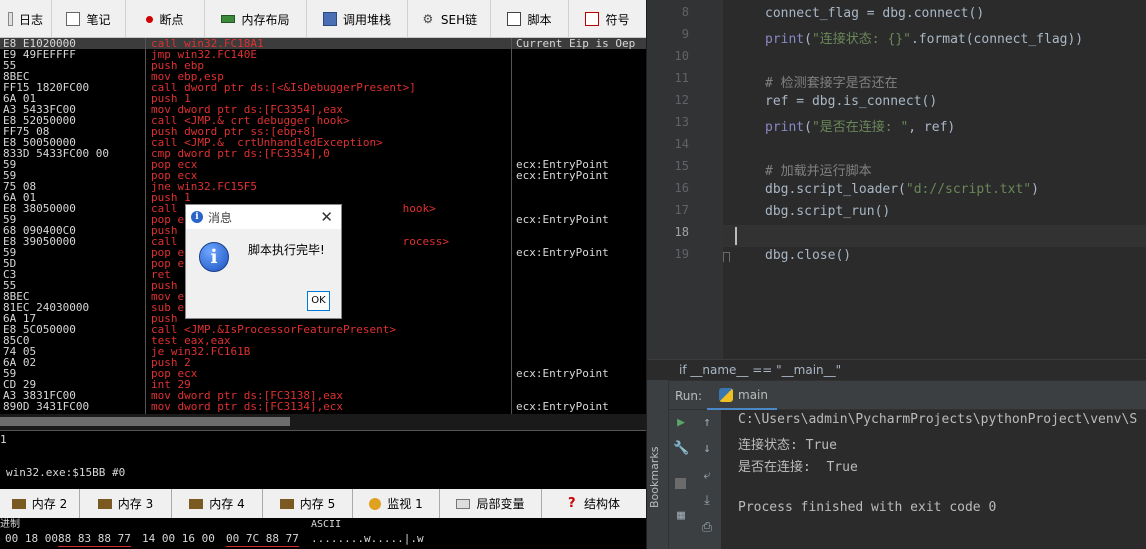 This screenshot has height=549, width=1146. I want to click on code-line: print("连接状态: {}".format(connect_flag)), so click(924, 37).